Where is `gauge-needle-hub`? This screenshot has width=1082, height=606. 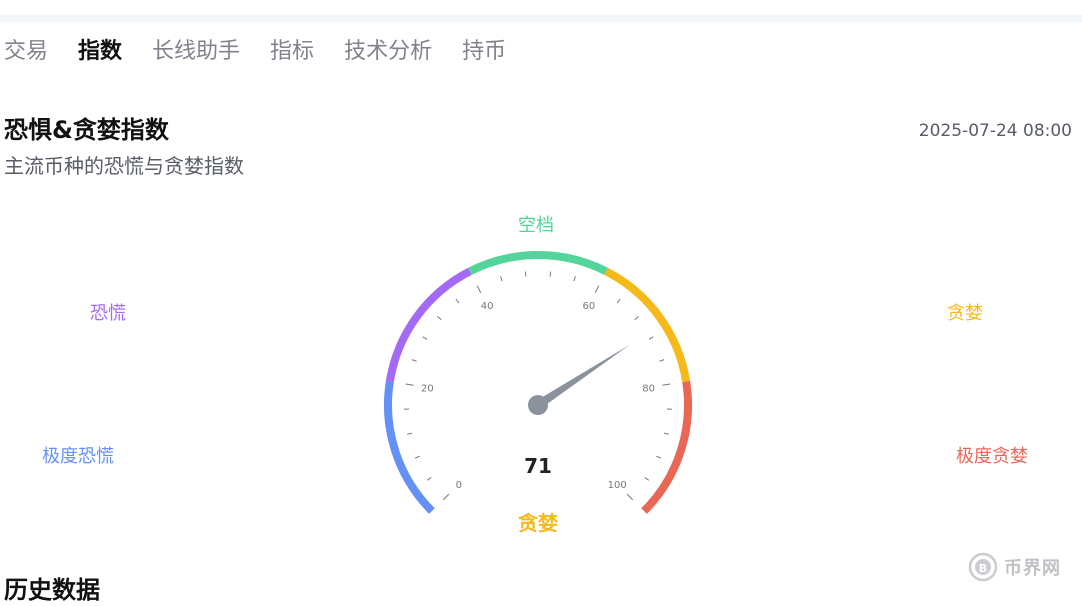 gauge-needle-hub is located at coordinates (538, 405).